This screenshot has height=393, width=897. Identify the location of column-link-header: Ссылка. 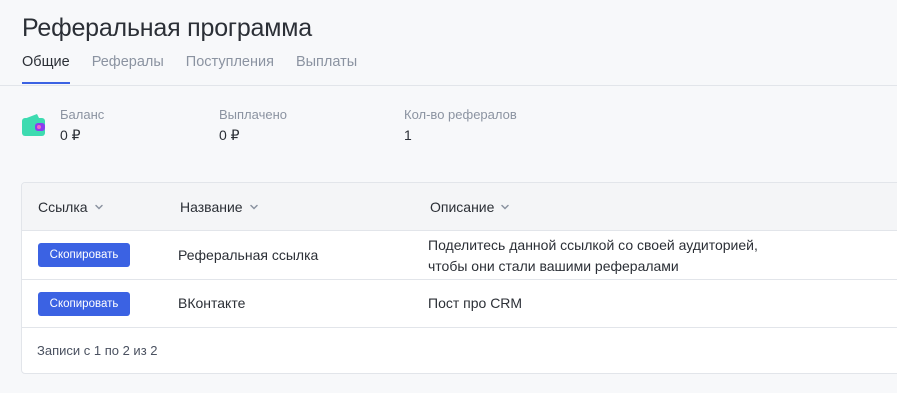
(71, 207).